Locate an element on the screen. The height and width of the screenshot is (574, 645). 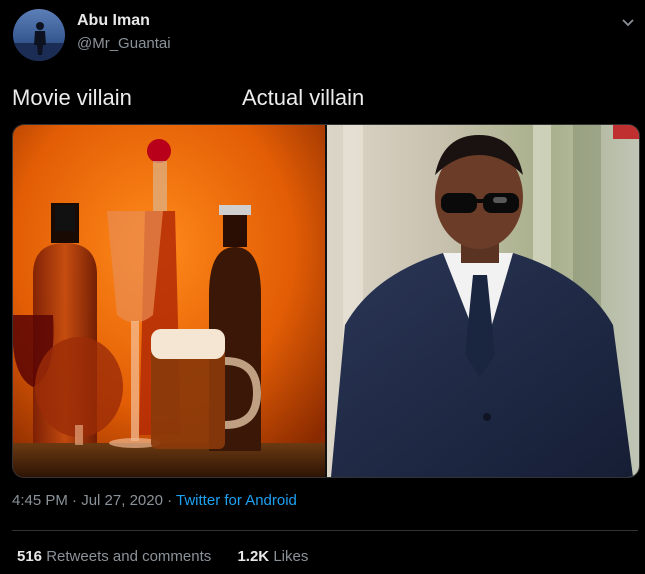
author-name: Abu Iman is located at coordinates (113, 21).